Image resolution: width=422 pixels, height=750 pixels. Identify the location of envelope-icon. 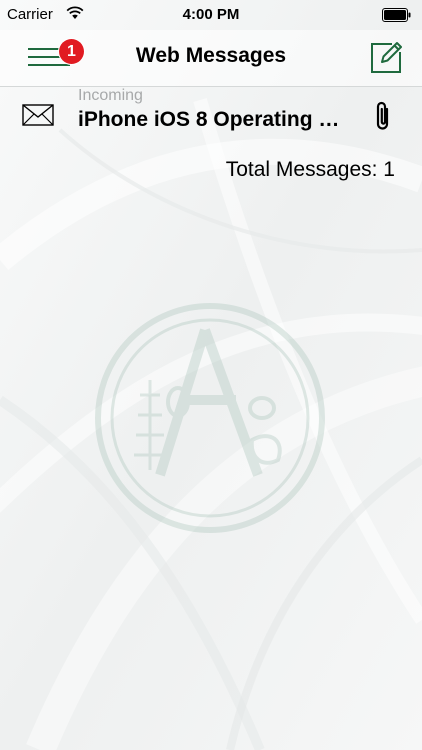
(38, 117).